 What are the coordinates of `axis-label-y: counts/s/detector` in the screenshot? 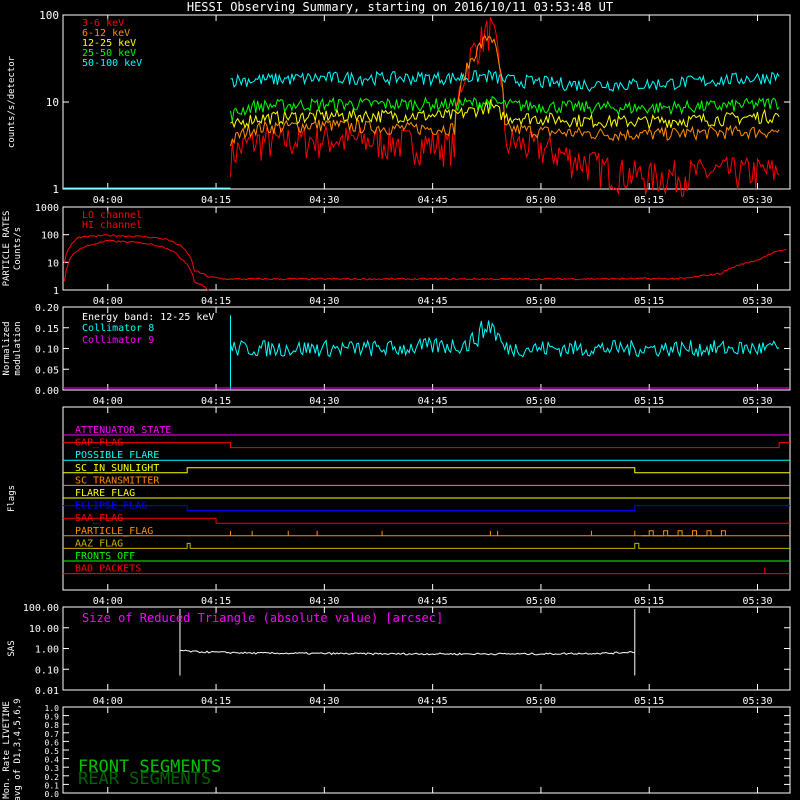 It's located at (12, 101).